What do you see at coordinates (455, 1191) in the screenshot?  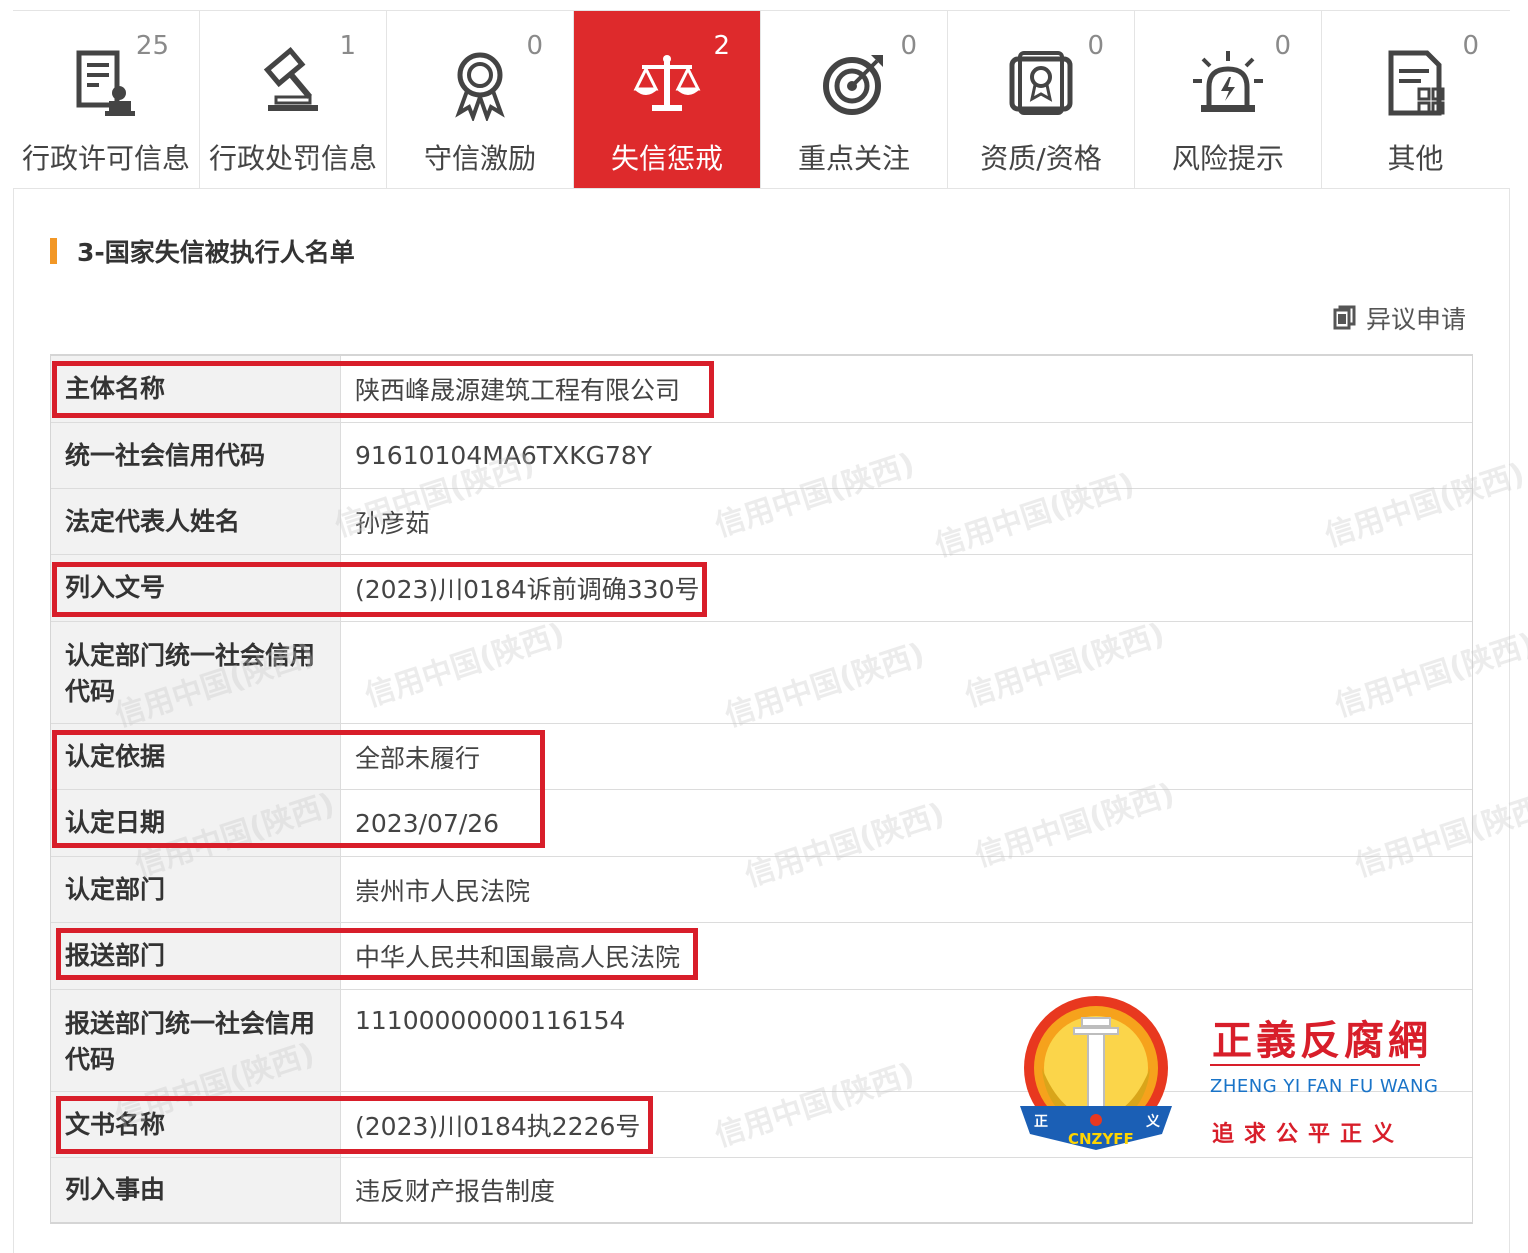 I see `row-value: 违反财产报告制度` at bounding box center [455, 1191].